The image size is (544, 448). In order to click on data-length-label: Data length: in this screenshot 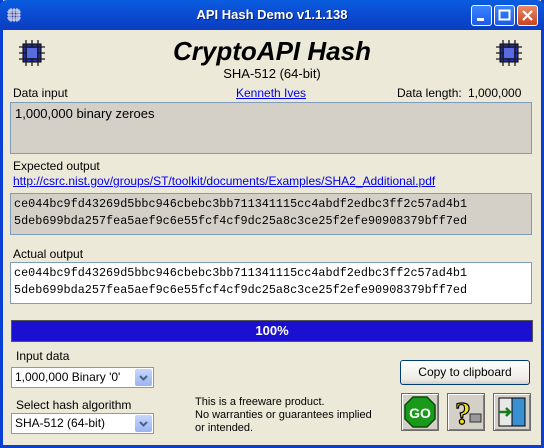, I will do `click(429, 93)`.